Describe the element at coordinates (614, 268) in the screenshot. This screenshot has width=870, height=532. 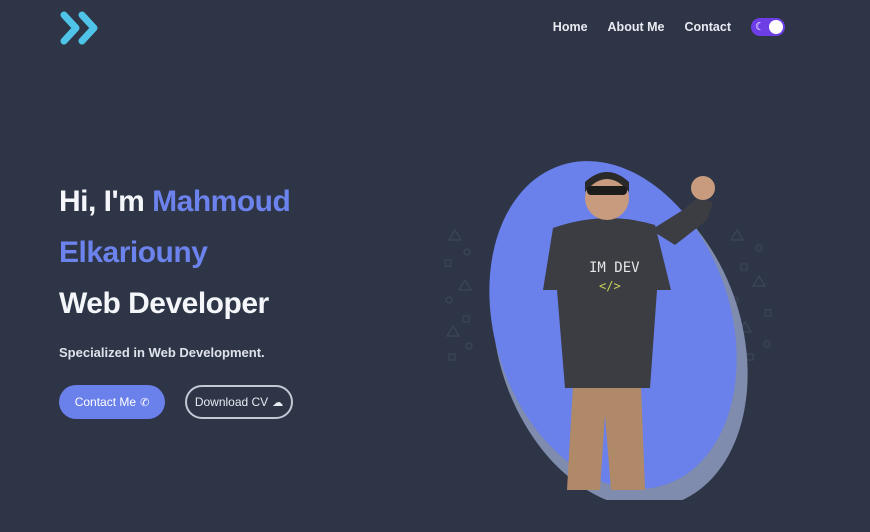
I see `svg-text: IM DEV` at that location.